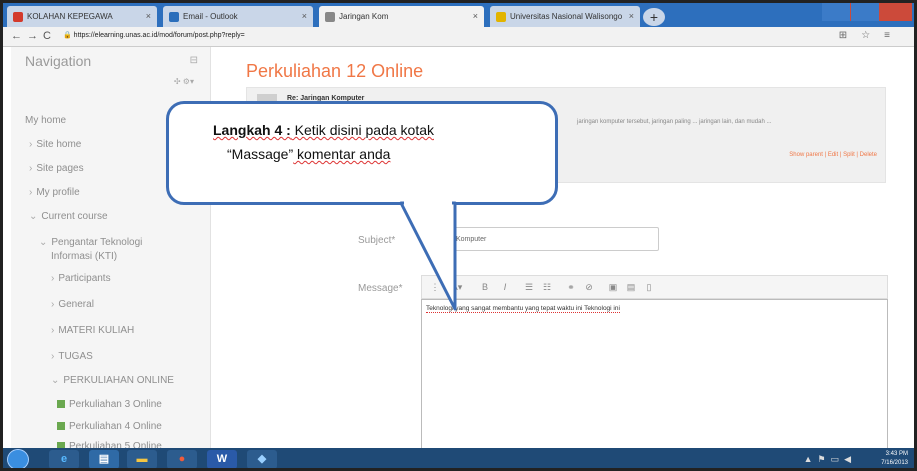 The image size is (917, 471). Describe the element at coordinates (112, 380) in the screenshot. I see `sidebar-item-perkuliahan-online: ⌄ PERKULIAHAN ONLINE` at that location.